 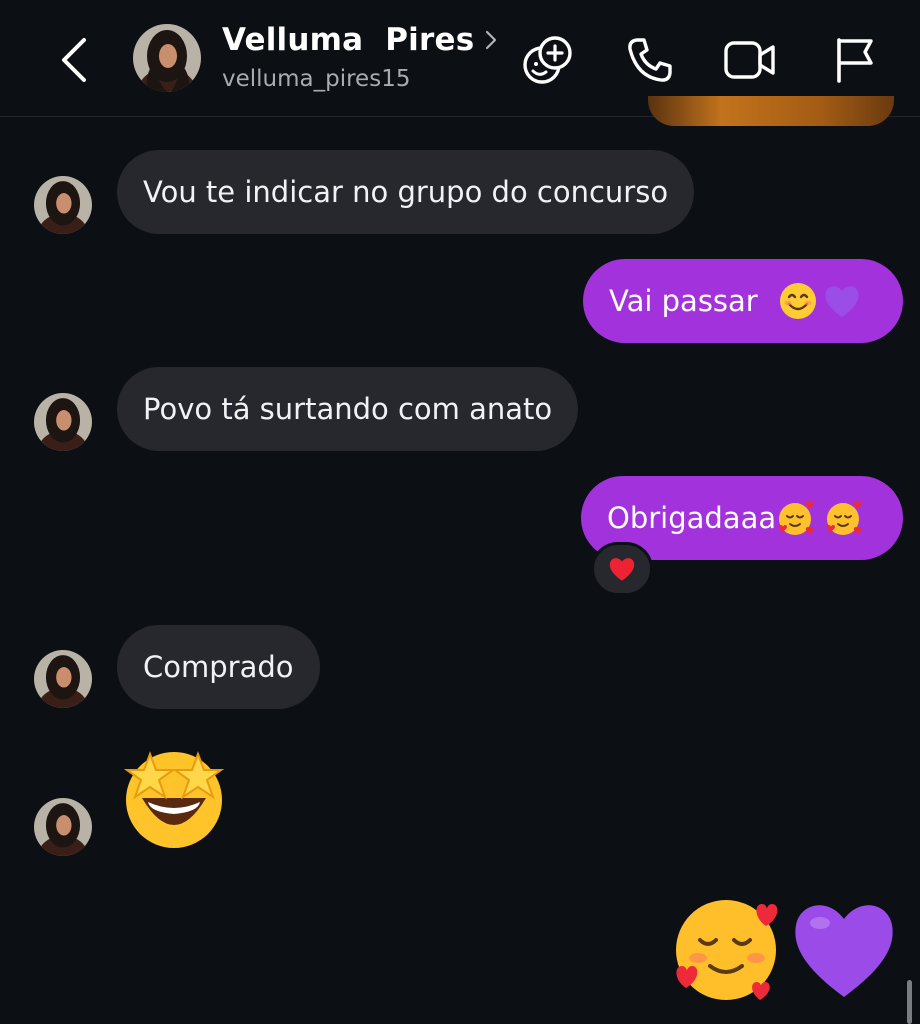 I want to click on message-bubble-incoming: Vou te indicar no grupo do concurso, so click(x=406, y=192).